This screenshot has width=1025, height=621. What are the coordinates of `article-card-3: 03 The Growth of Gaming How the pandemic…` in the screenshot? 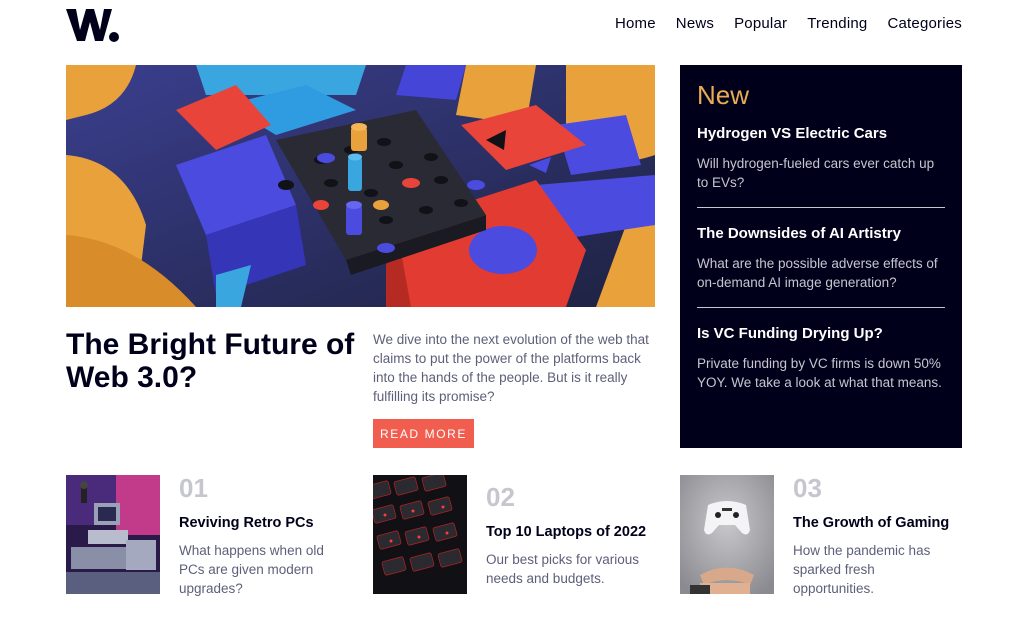 It's located at (816, 534).